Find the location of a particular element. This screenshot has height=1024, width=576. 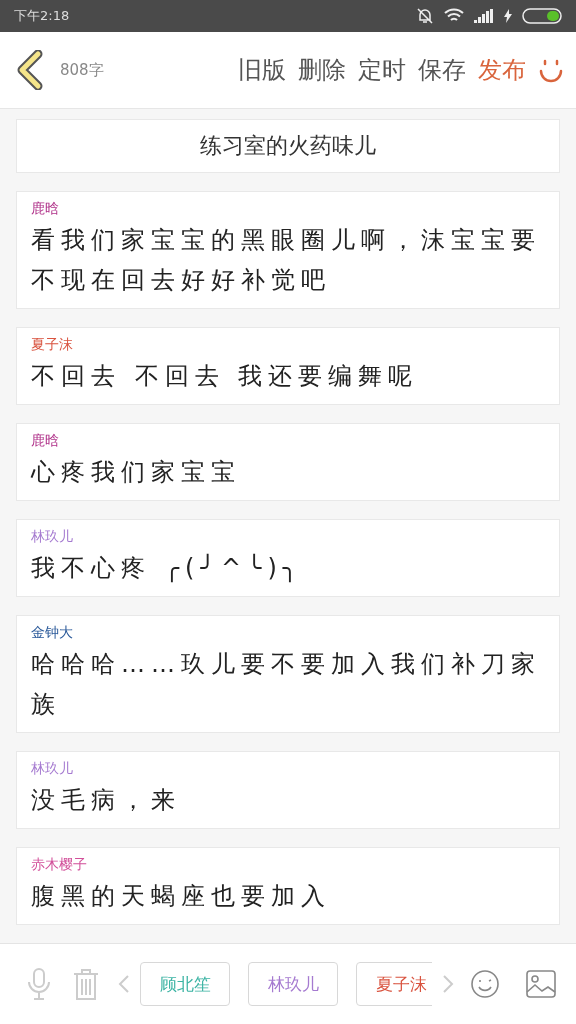

message-text: 哈哈哈……玖儿要不要加入我们补刀家族 is located at coordinates (286, 684).